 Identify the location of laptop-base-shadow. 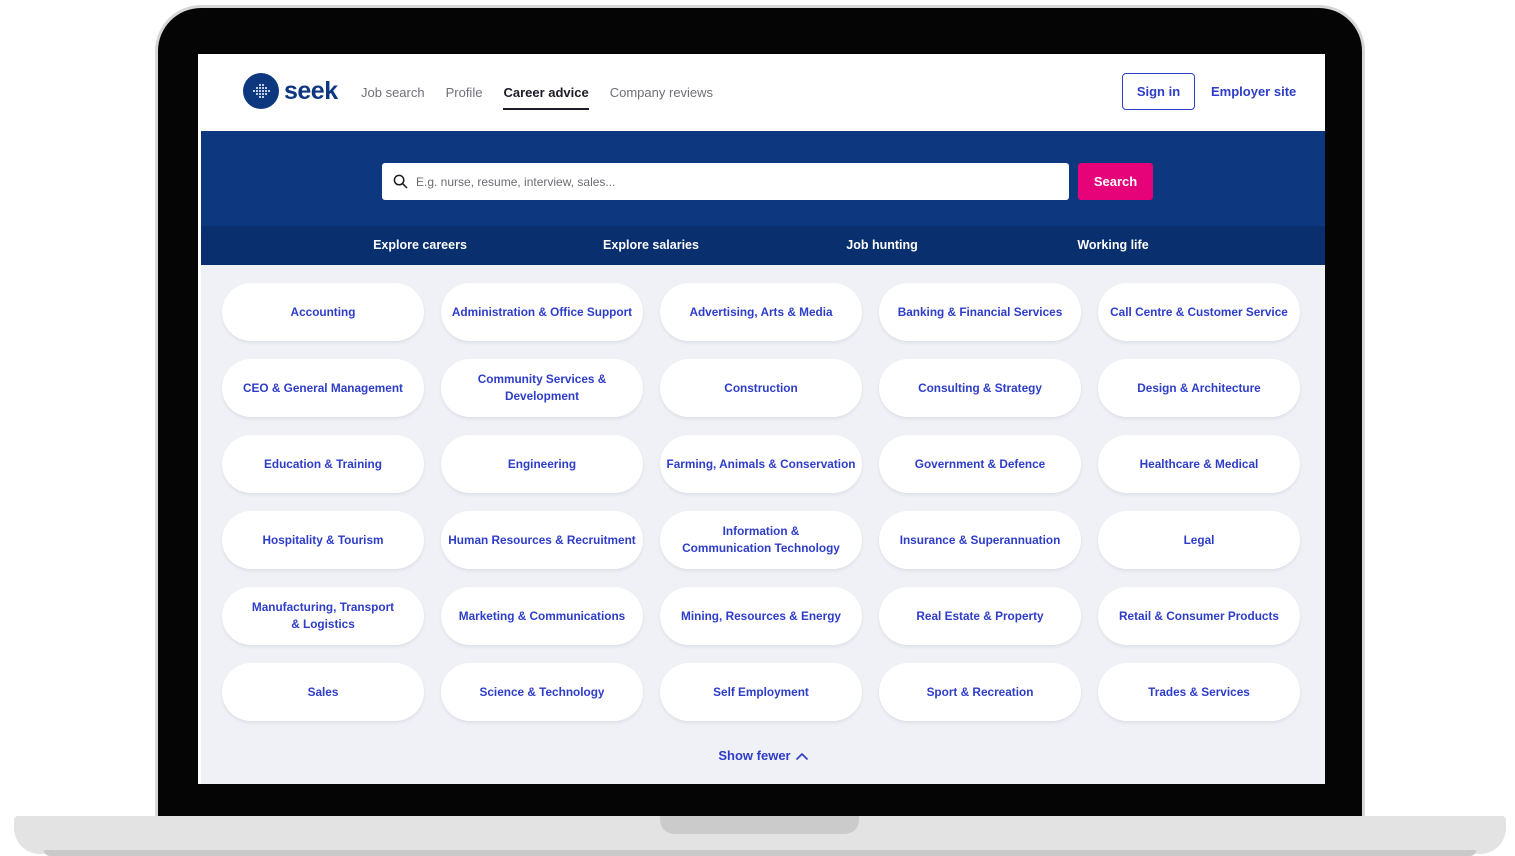
(760, 853).